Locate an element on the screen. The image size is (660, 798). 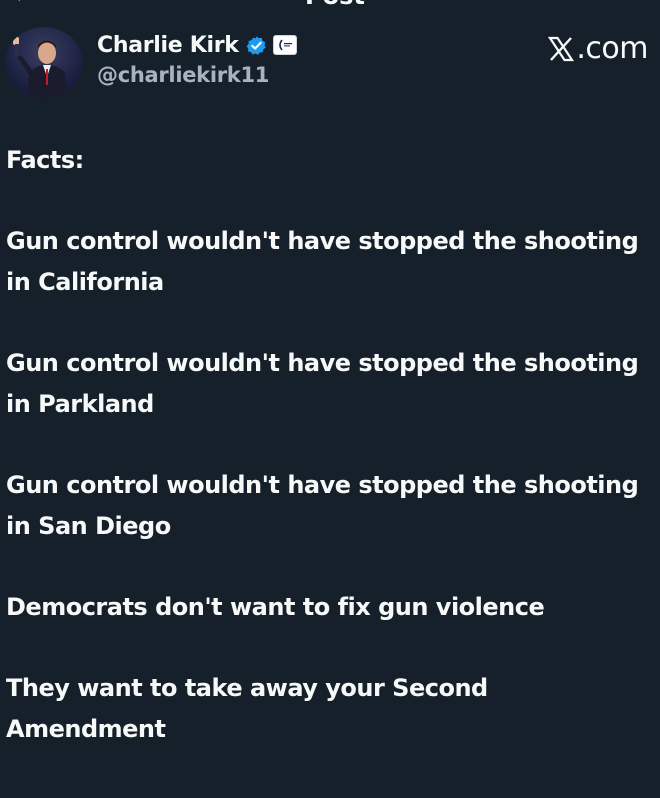
author-name-row: Charlie Kirk ⁢ is located at coordinates (197, 45).